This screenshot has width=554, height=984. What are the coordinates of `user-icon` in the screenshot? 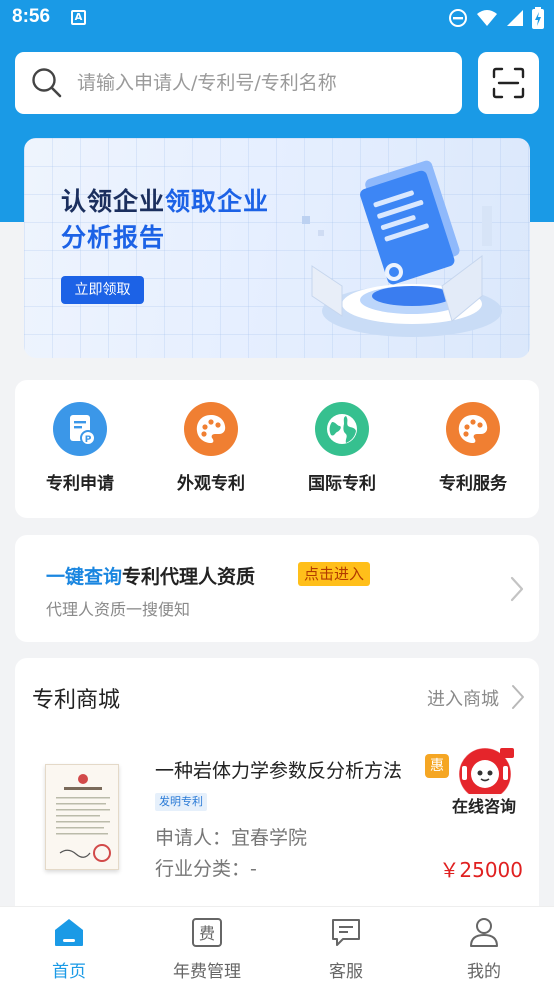 It's located at (484, 932).